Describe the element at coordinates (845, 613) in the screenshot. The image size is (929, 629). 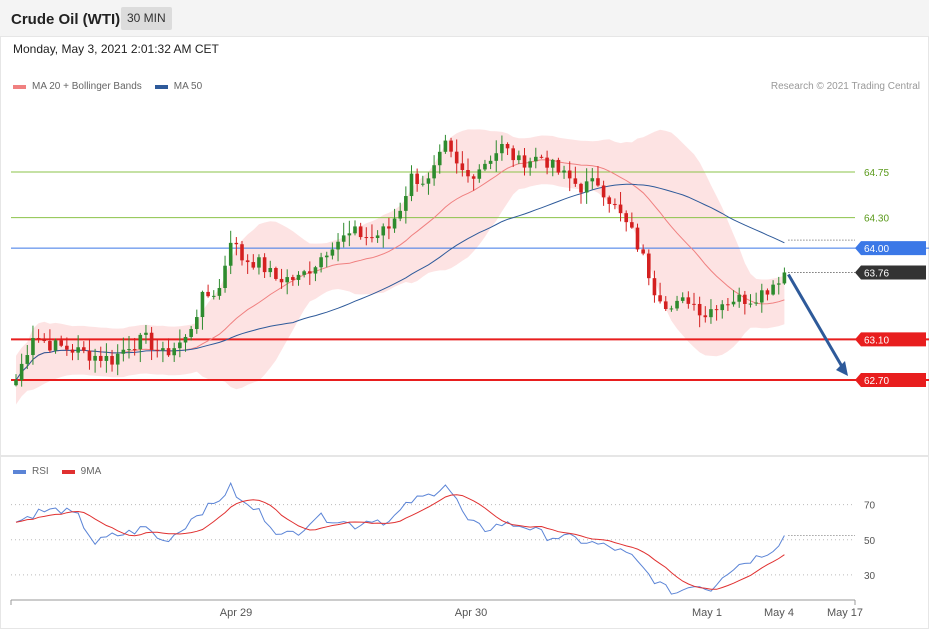
I see `x-tick-May-17: May 17` at that location.